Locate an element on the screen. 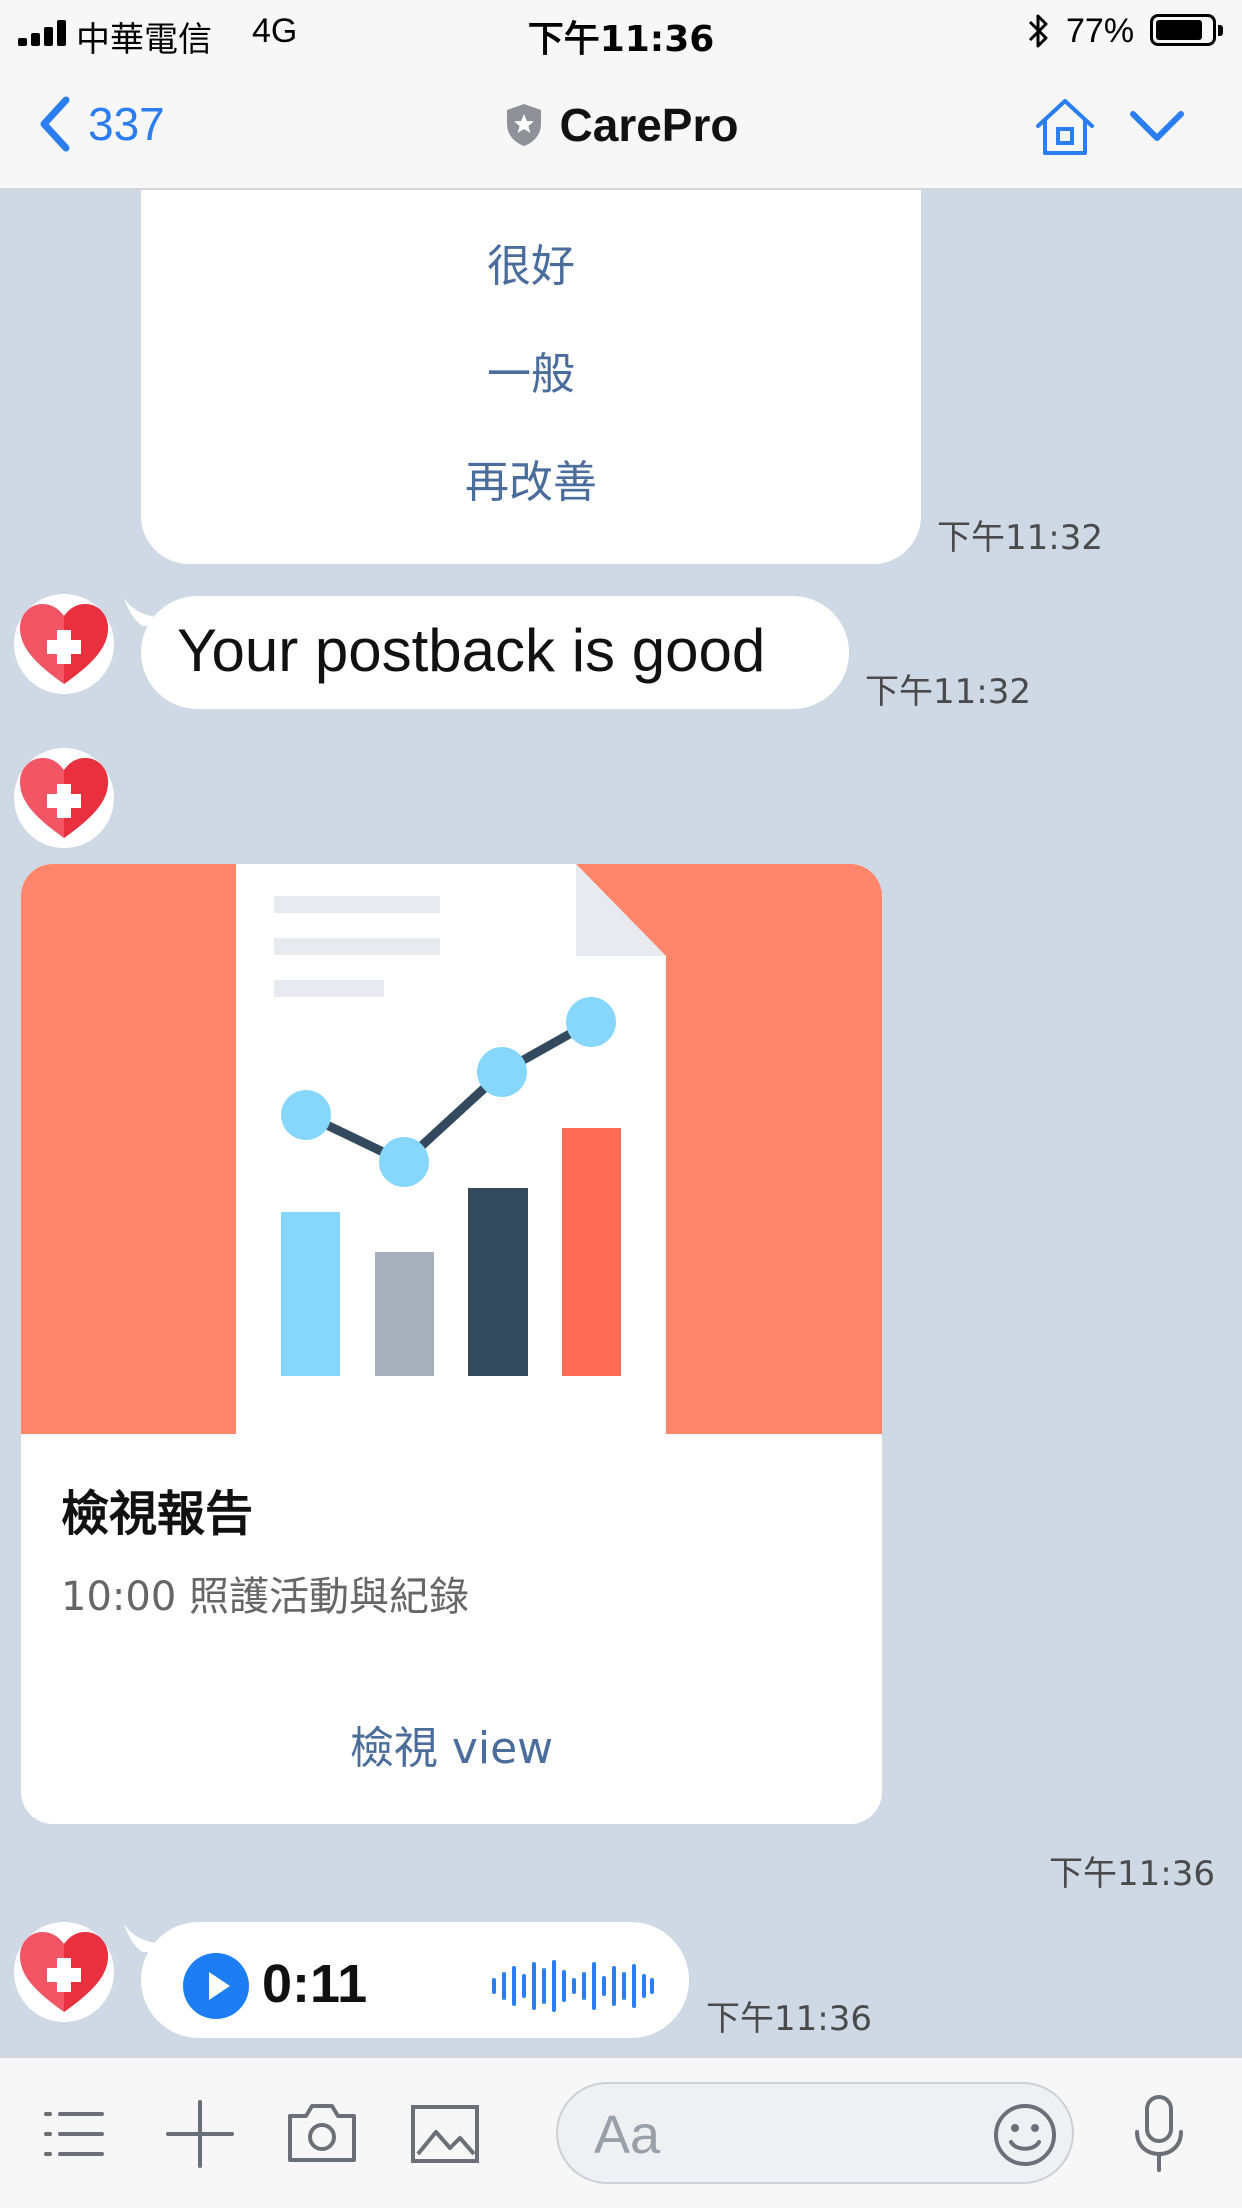  microphone-icon is located at coordinates (1159, 2134).